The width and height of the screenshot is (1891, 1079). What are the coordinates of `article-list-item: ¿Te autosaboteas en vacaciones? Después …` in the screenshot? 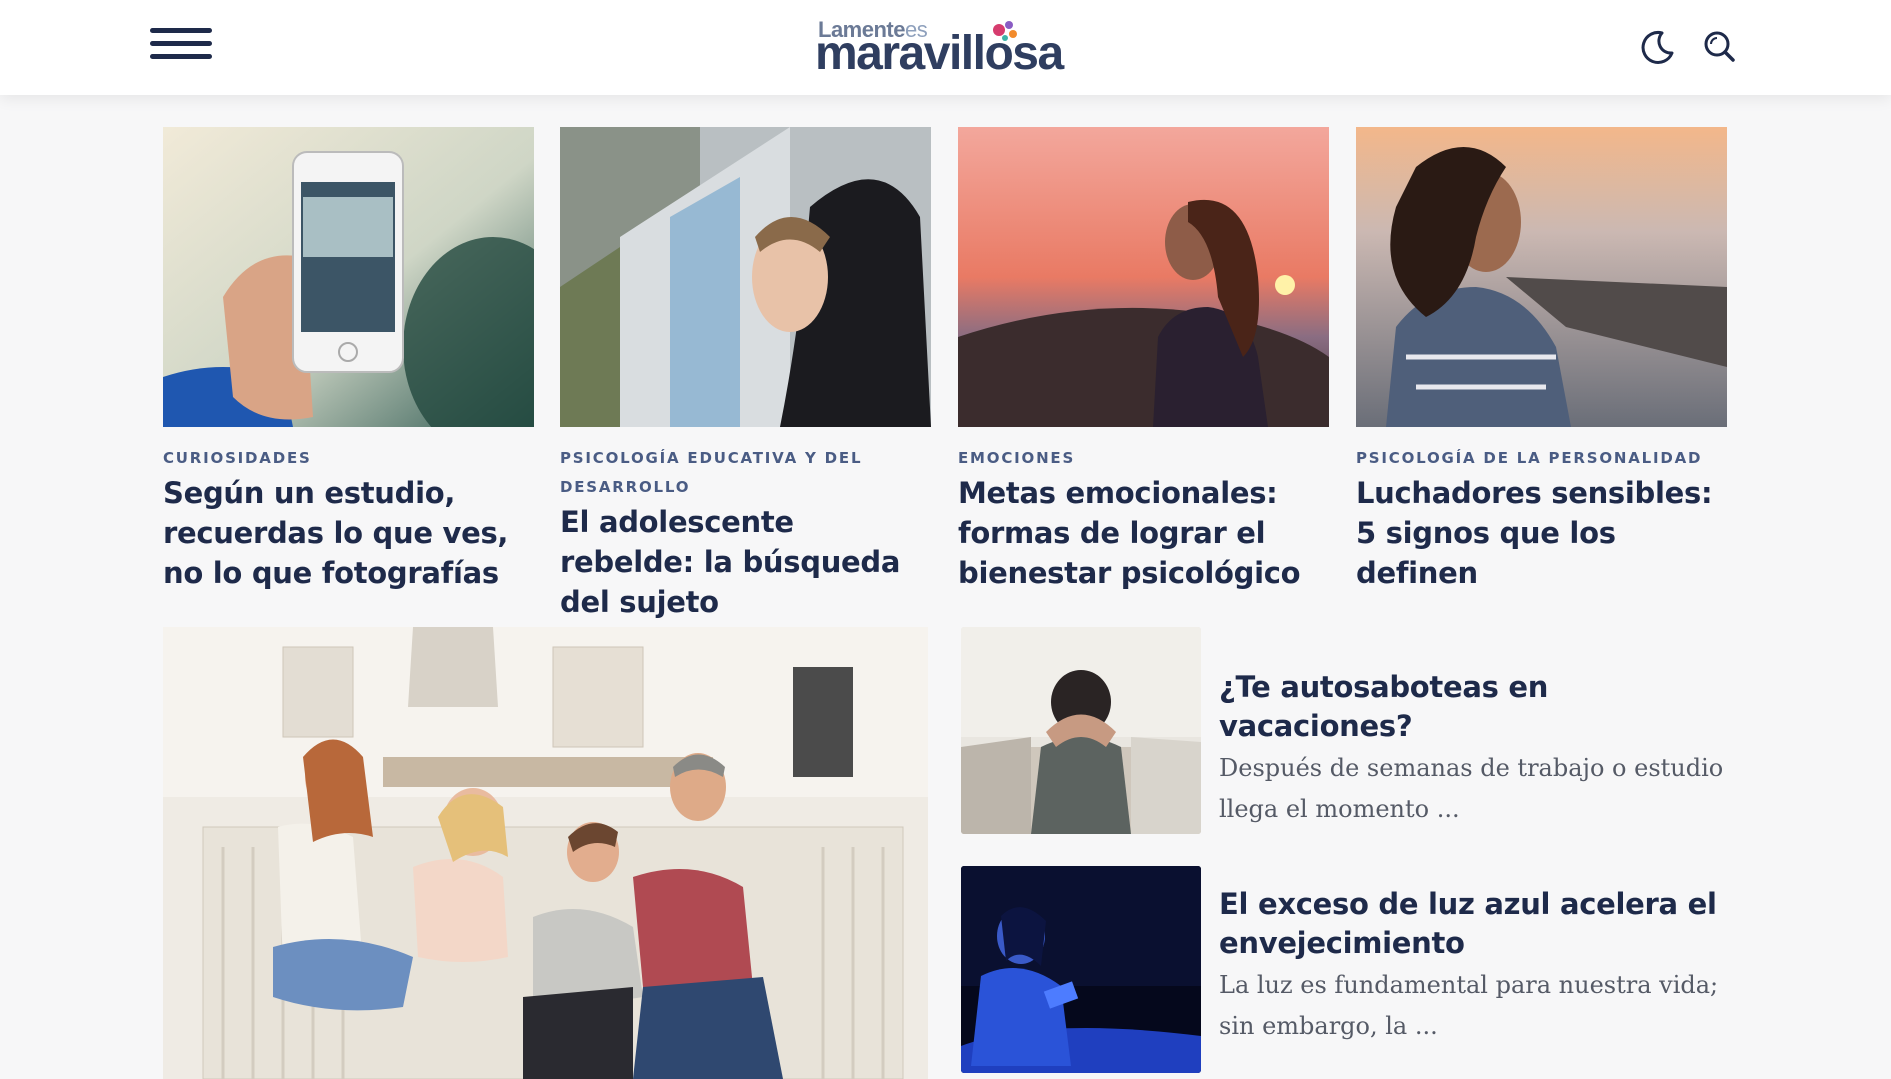 It's located at (1351, 730).